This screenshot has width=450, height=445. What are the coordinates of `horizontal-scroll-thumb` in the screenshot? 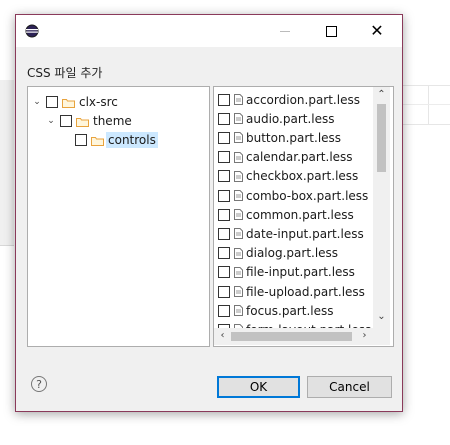 It's located at (291, 336).